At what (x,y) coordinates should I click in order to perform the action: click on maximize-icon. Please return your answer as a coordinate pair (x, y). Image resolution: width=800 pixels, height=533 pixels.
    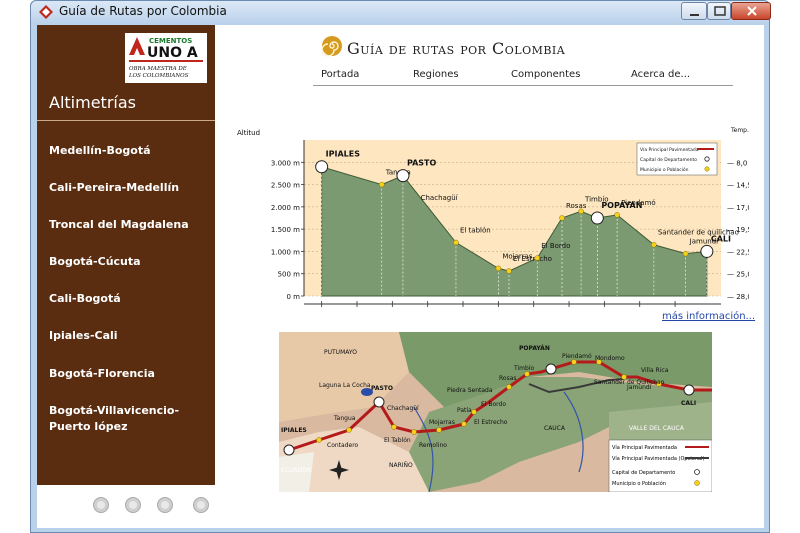
    Looking at the image, I should click on (720, 11).